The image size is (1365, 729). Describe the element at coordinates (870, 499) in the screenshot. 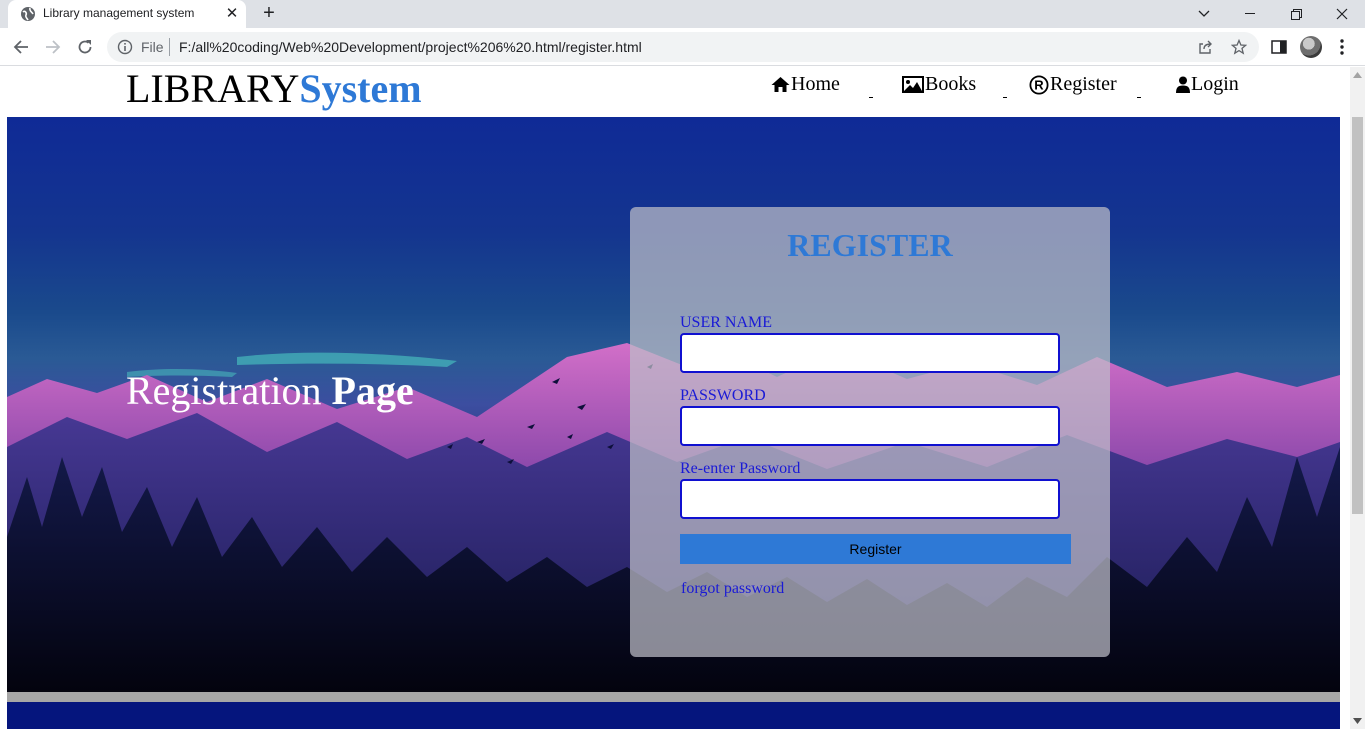

I see `reenter-password-input` at that location.